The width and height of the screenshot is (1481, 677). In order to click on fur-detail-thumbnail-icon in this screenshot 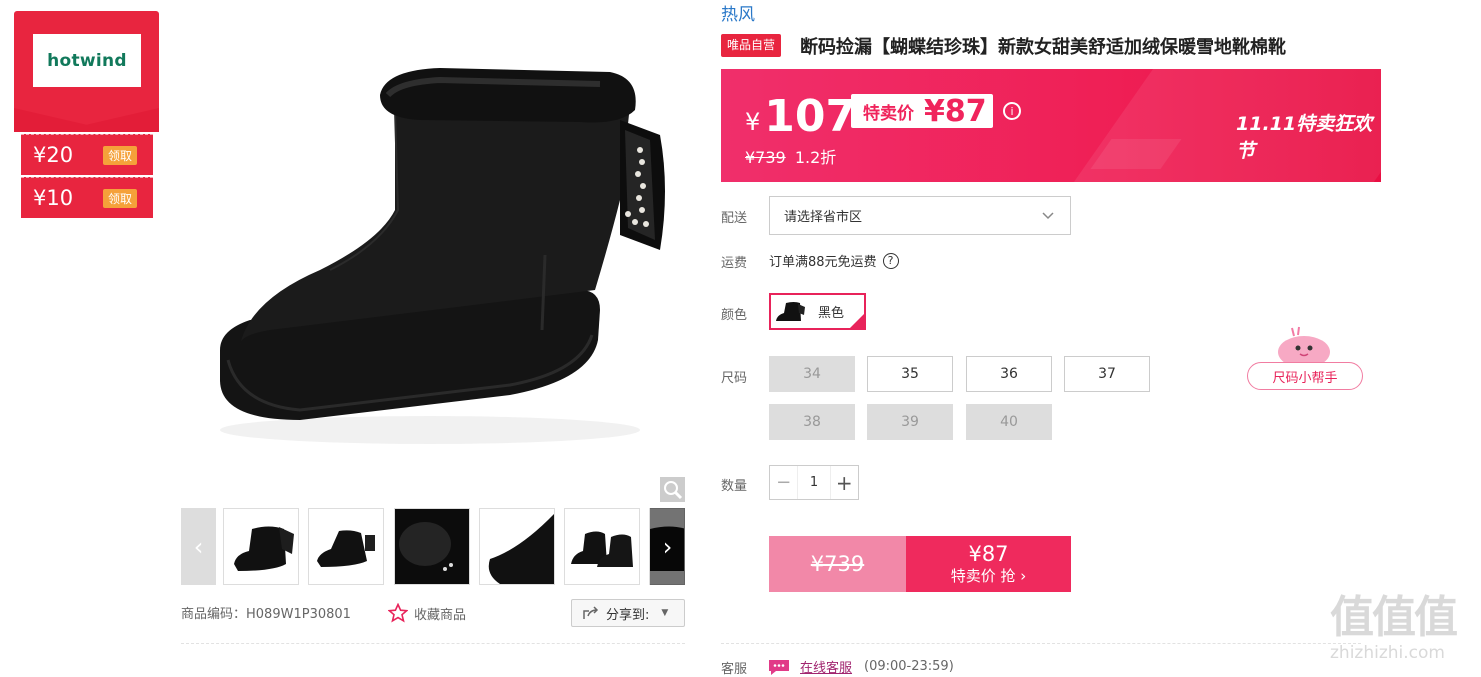, I will do `click(432, 546)`.